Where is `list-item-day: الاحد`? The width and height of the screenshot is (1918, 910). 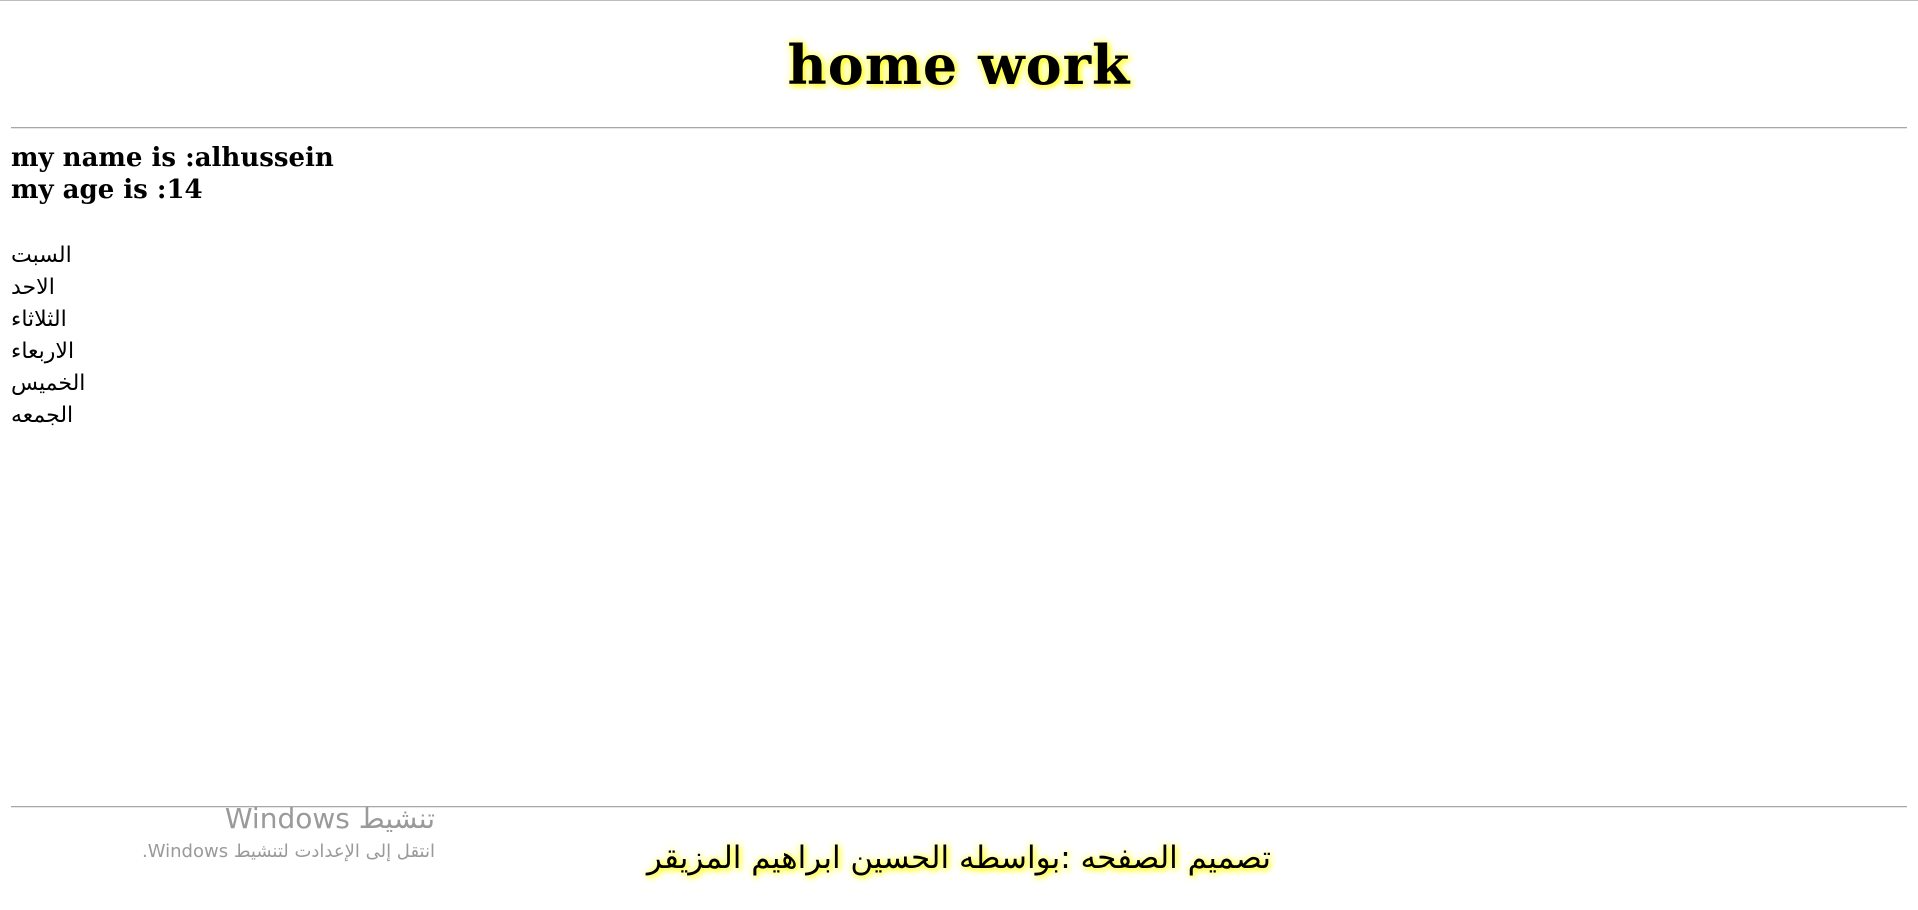 list-item-day: الاحد is located at coordinates (33, 287).